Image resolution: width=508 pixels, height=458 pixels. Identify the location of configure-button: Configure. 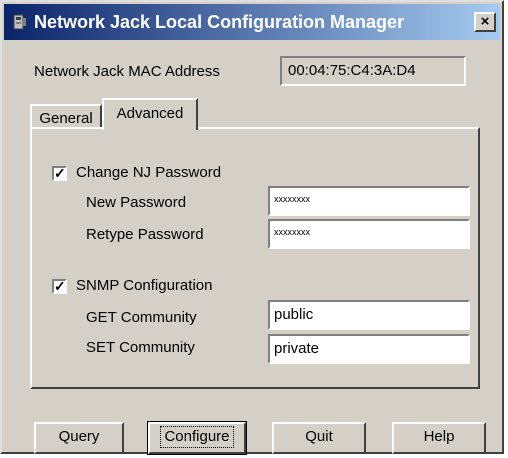
(197, 438).